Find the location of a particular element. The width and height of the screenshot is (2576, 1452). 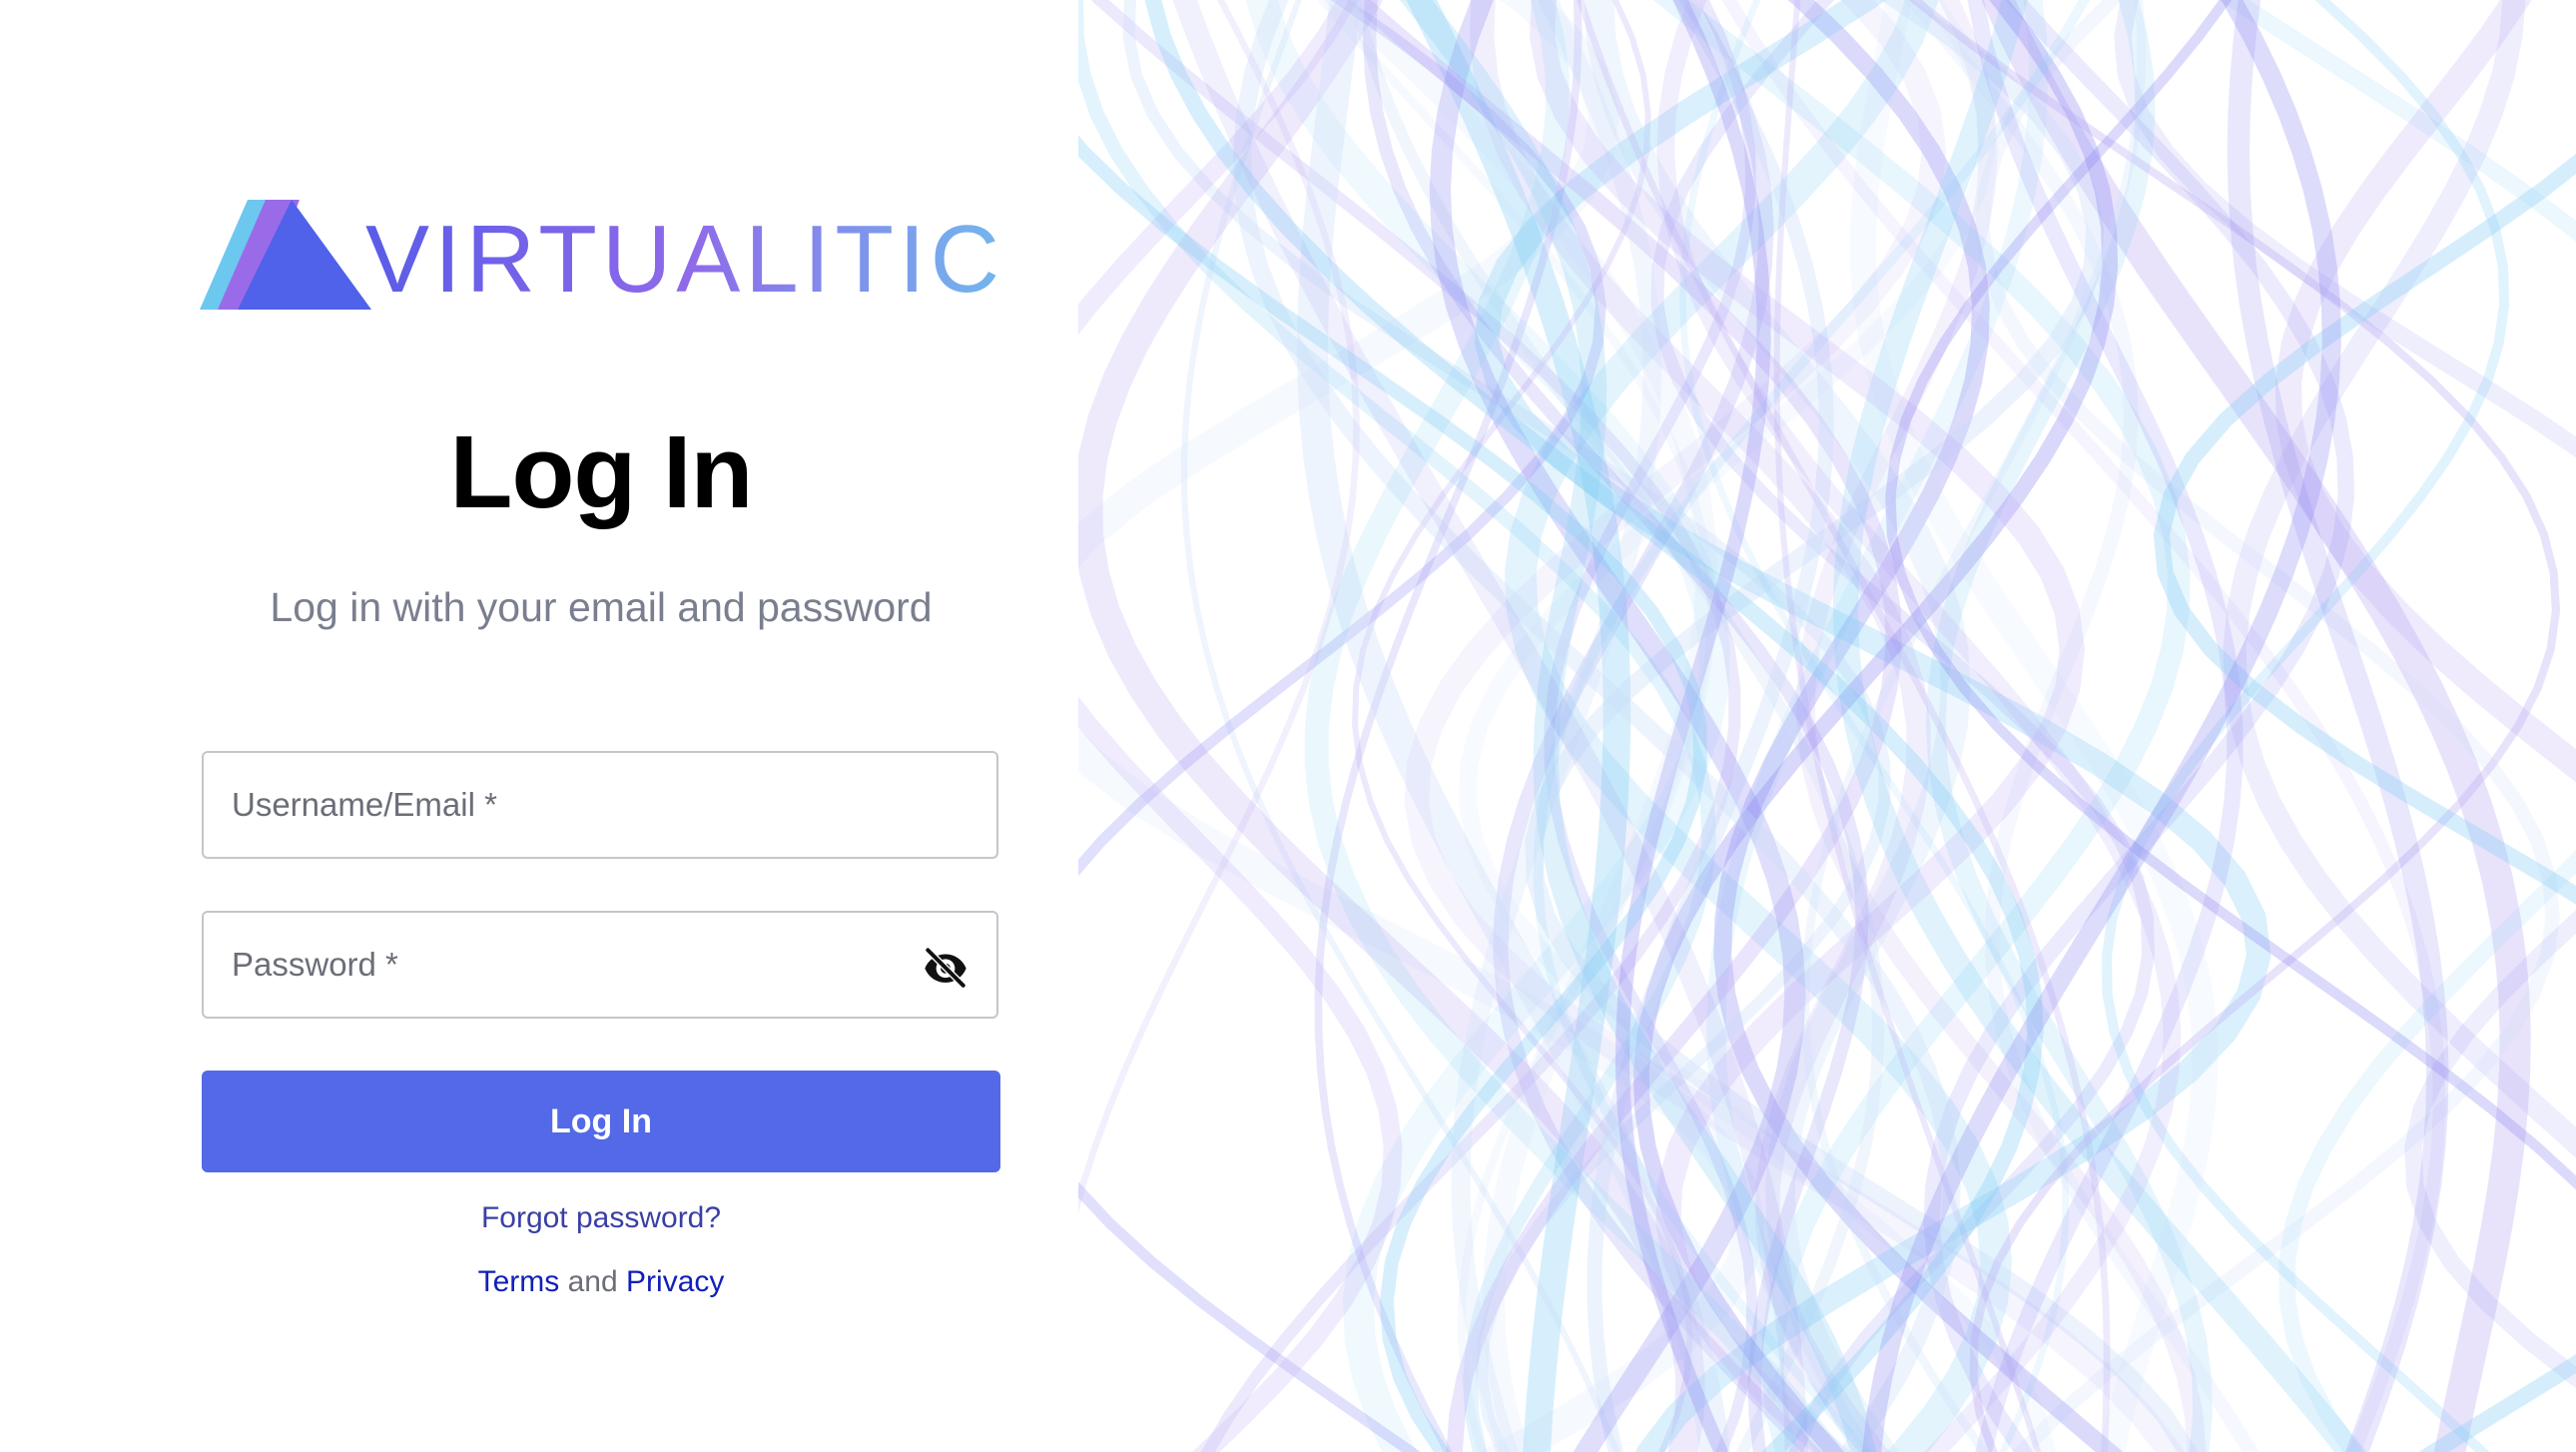

brand-logo: VIRTUALITICS is located at coordinates (599, 256).